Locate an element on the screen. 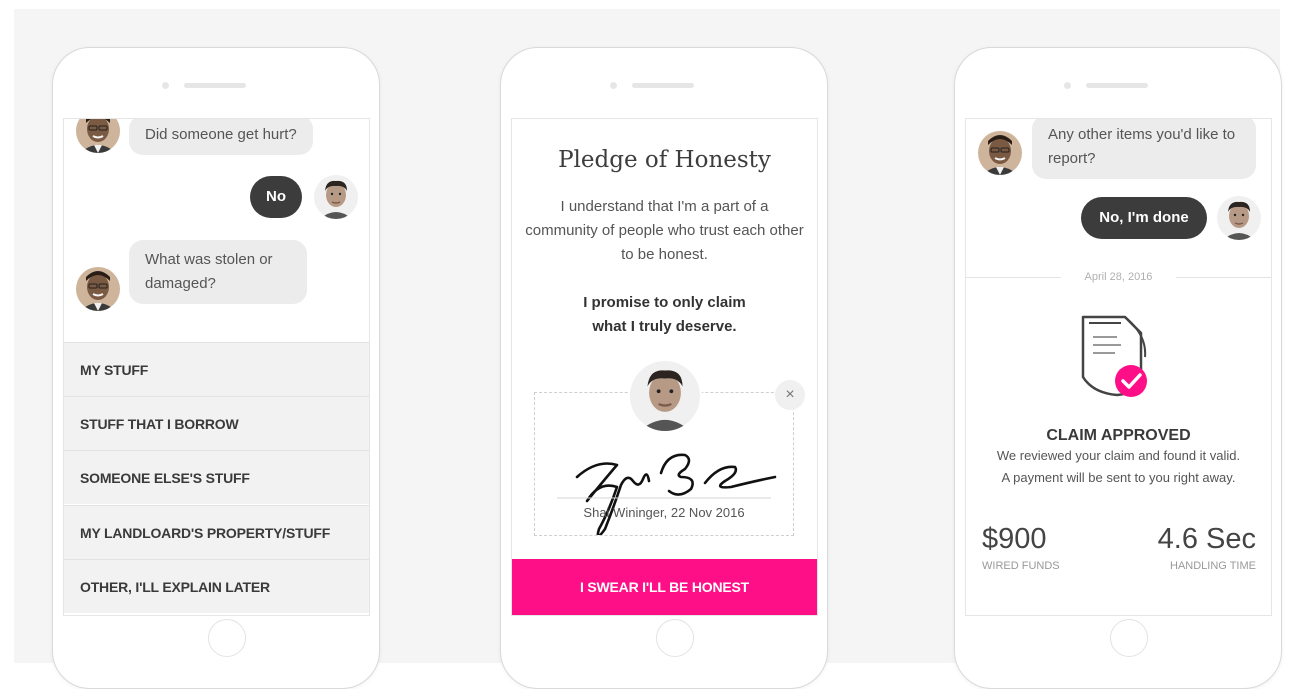 Image resolution: width=1294 pixels, height=689 pixels. claim-status-title: CLAIM APPROVED is located at coordinates (1118, 435).